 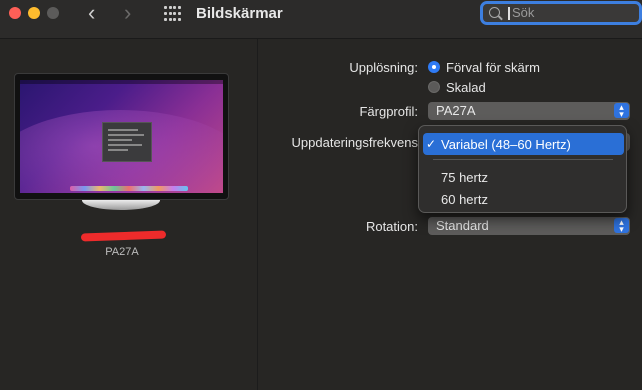 I want to click on rotation-value: Standard, so click(x=462, y=225).